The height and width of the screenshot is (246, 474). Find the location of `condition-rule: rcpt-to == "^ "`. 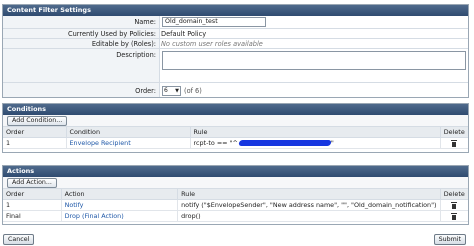

condition-rule: rcpt-to == "^ " is located at coordinates (315, 143).